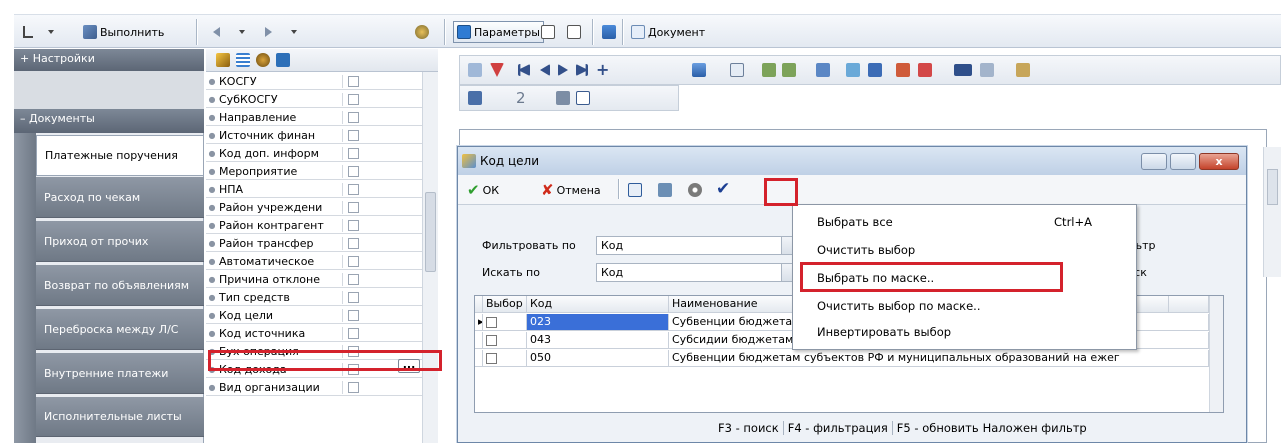  What do you see at coordinates (1219, 161) in the screenshot?
I see `close-button: x` at bounding box center [1219, 161].